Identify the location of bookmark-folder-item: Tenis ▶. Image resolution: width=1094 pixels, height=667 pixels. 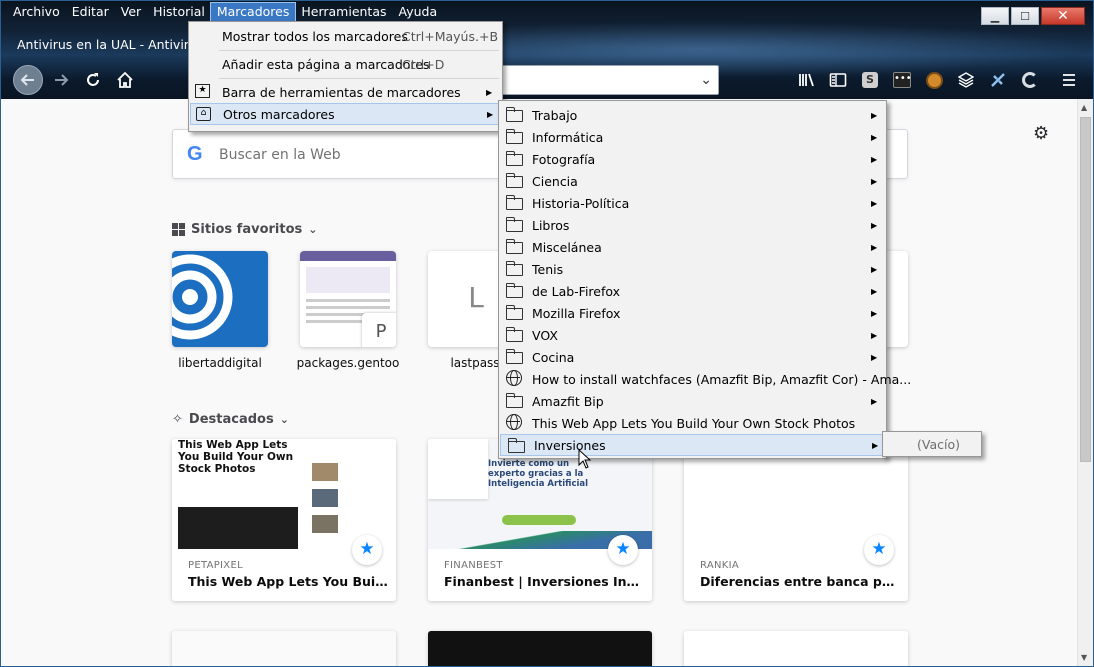
(692, 269).